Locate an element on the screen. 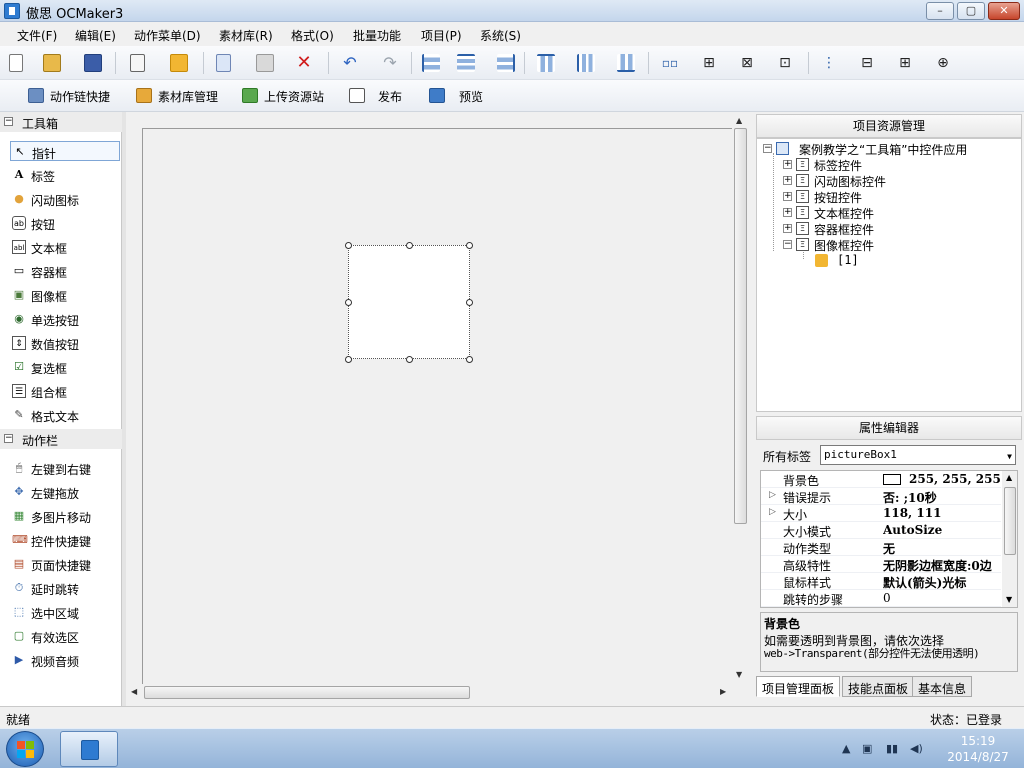  property-scrollbar: ▲ ▼ is located at coordinates (1009, 539).